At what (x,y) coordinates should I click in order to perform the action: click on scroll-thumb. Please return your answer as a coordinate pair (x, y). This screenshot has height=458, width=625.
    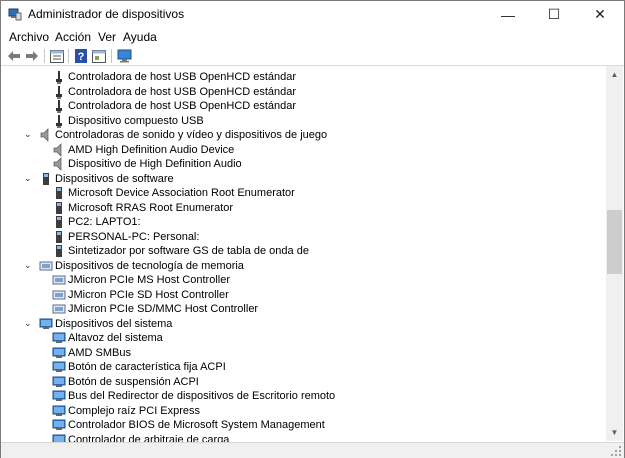
    Looking at the image, I should click on (614, 242).